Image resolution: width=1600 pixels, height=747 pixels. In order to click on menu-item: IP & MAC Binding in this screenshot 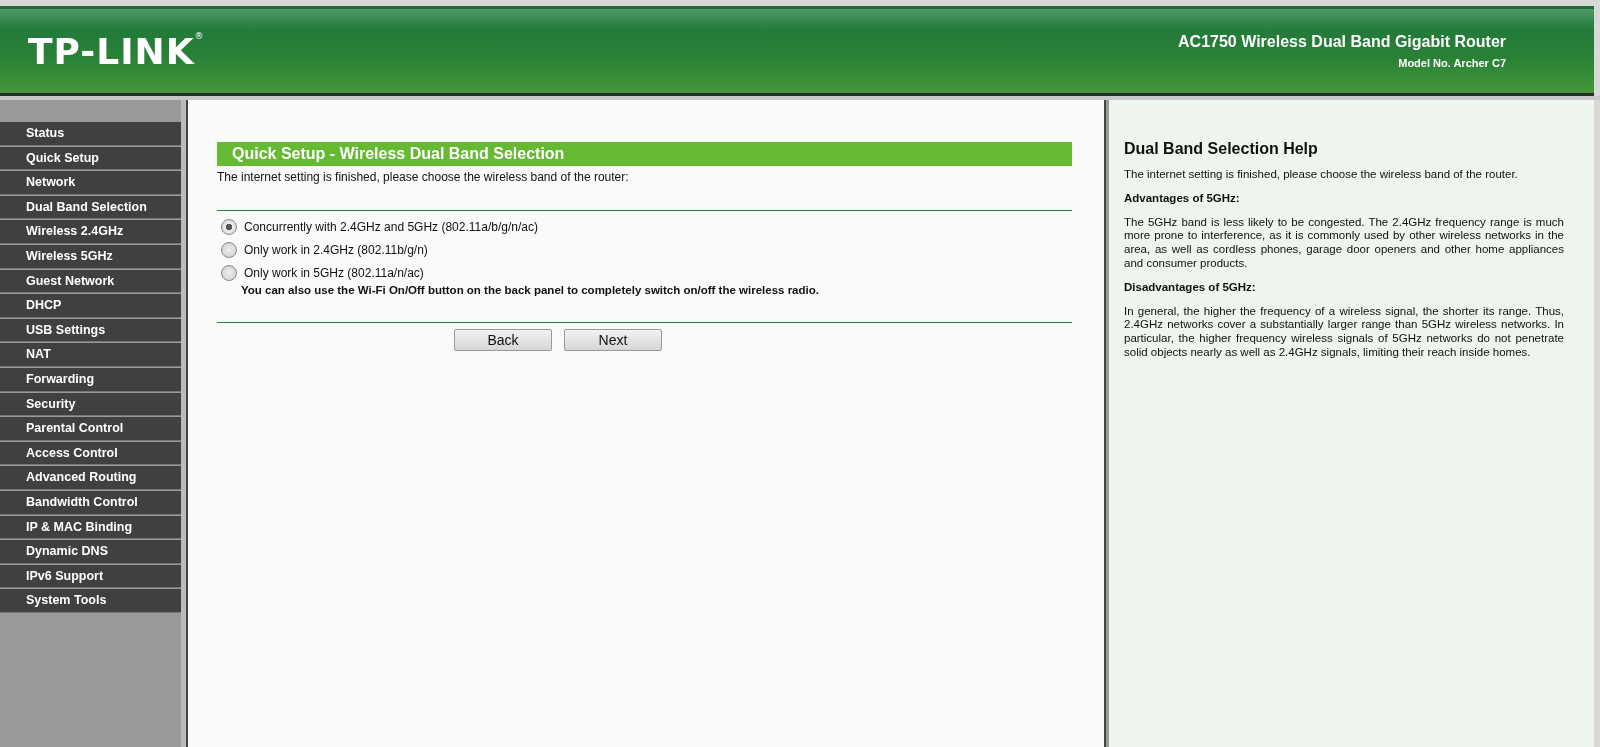, I will do `click(90, 527)`.